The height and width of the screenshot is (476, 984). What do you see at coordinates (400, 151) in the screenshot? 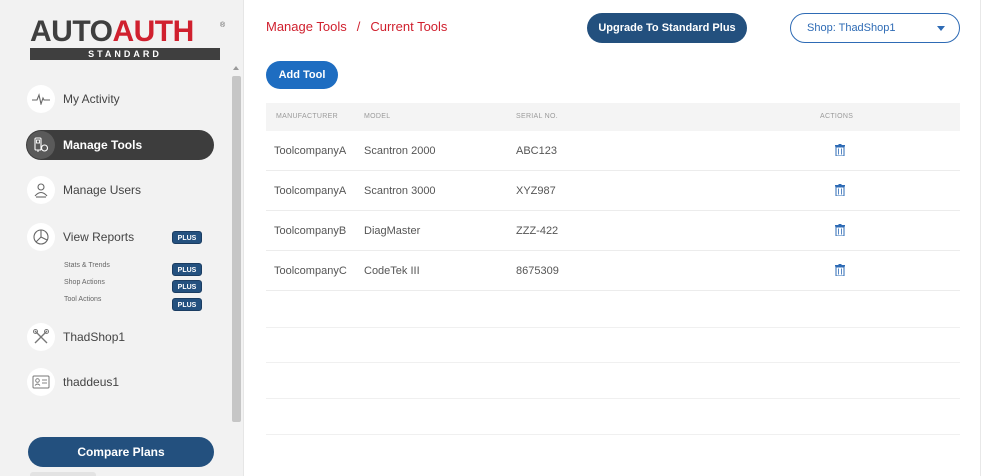
I see `cell-model: Scantron 2000` at bounding box center [400, 151].